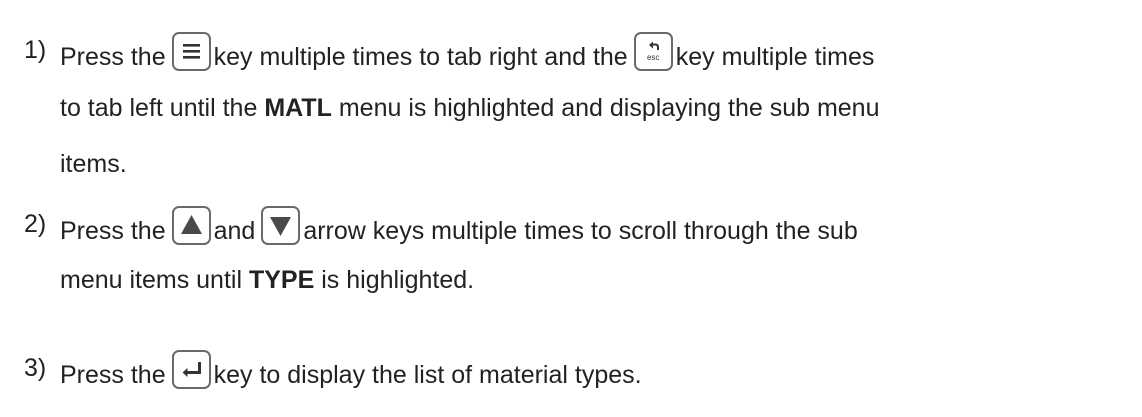 This screenshot has height=417, width=1142. I want to click on esc-label: esc, so click(653, 57).